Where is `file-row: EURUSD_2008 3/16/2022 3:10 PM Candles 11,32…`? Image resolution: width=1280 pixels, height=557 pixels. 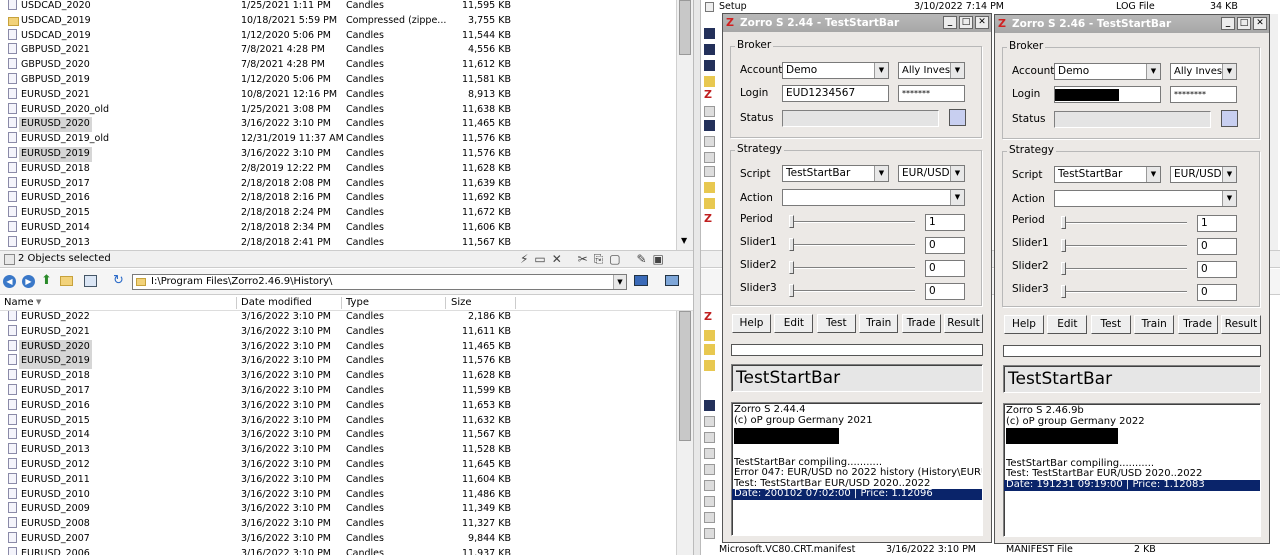 file-row: EURUSD_2008 3/16/2022 3:10 PM Candles 11,32… is located at coordinates (338, 524).